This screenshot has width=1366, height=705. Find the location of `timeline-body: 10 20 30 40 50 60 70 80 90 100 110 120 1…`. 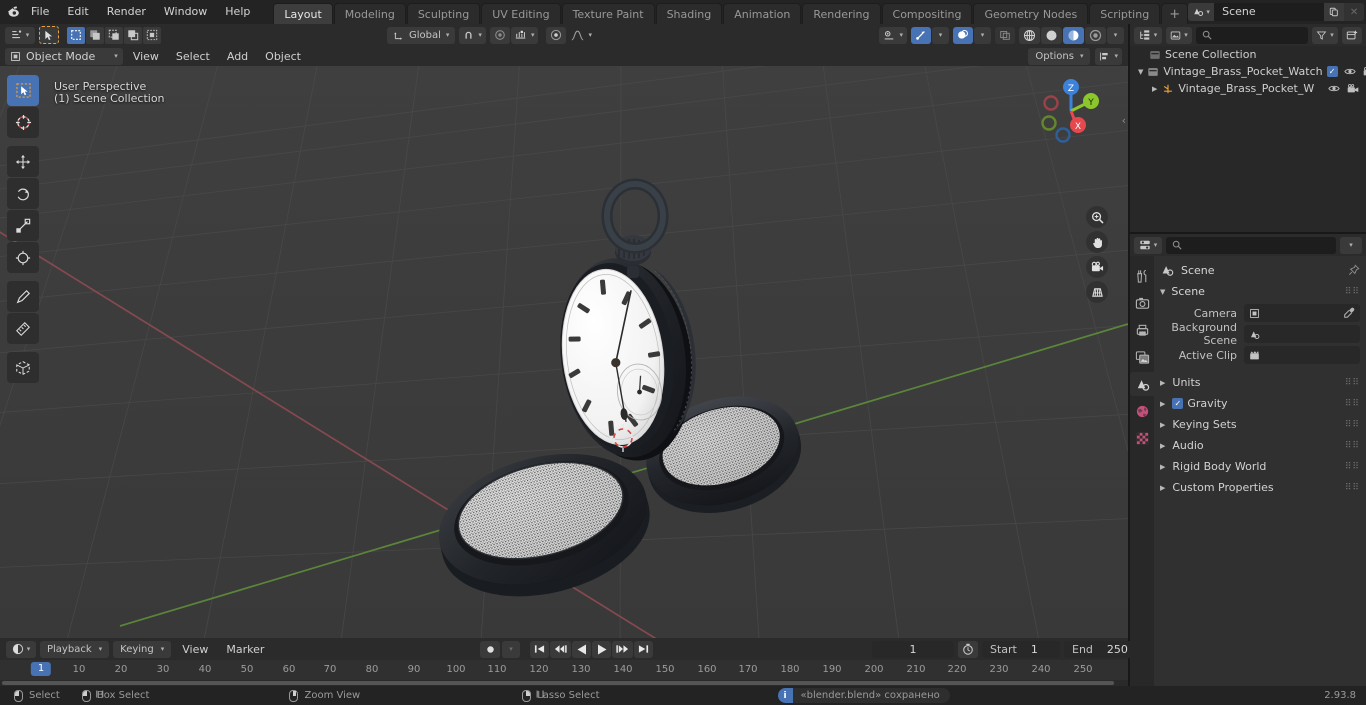

timeline-body: 10 20 30 40 50 60 70 80 90 100 110 120 1… is located at coordinates (564, 673).